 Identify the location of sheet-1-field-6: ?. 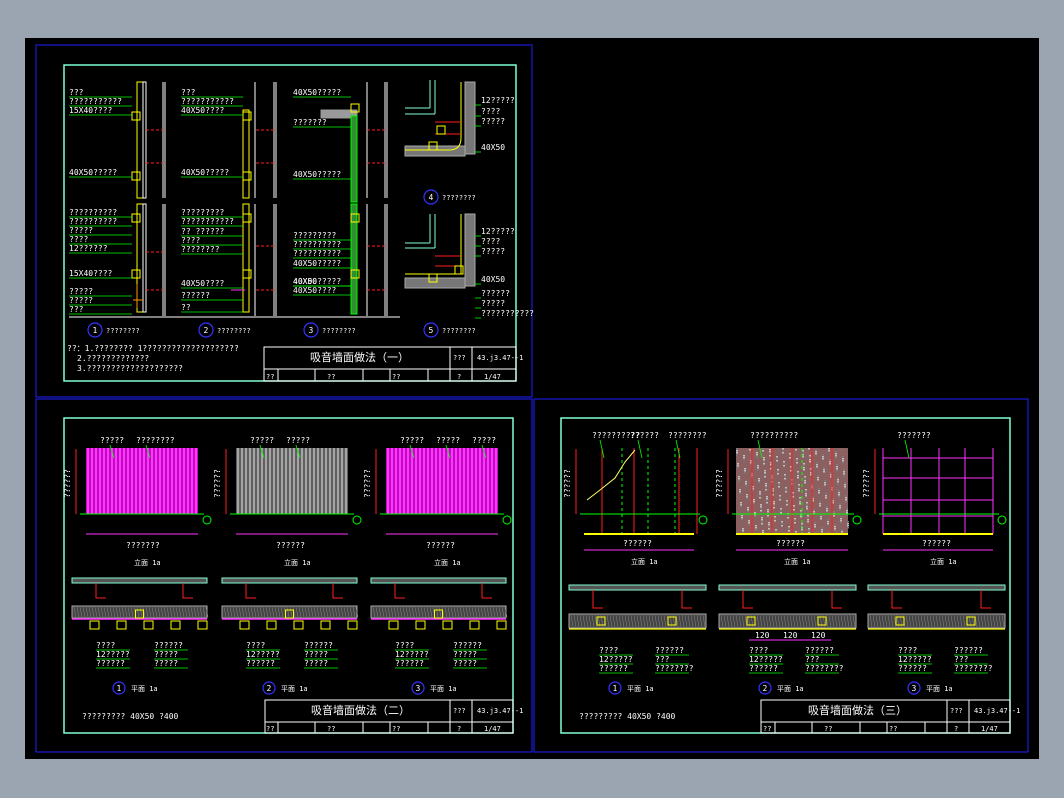
(459, 377).